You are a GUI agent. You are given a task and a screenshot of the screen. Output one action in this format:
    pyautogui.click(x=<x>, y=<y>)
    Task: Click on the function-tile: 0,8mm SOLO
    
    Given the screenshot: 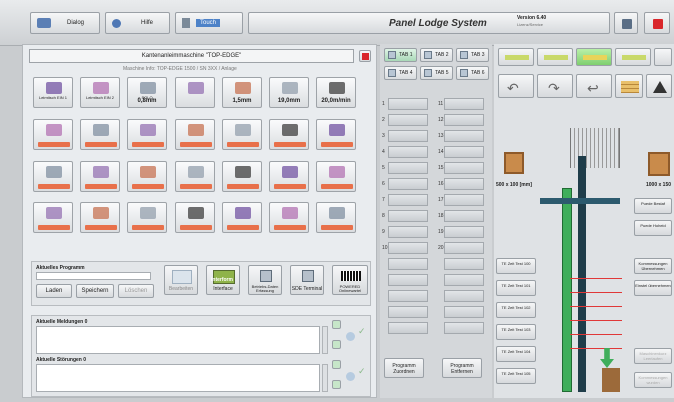 What is the action you would take?
    pyautogui.click(x=147, y=92)
    